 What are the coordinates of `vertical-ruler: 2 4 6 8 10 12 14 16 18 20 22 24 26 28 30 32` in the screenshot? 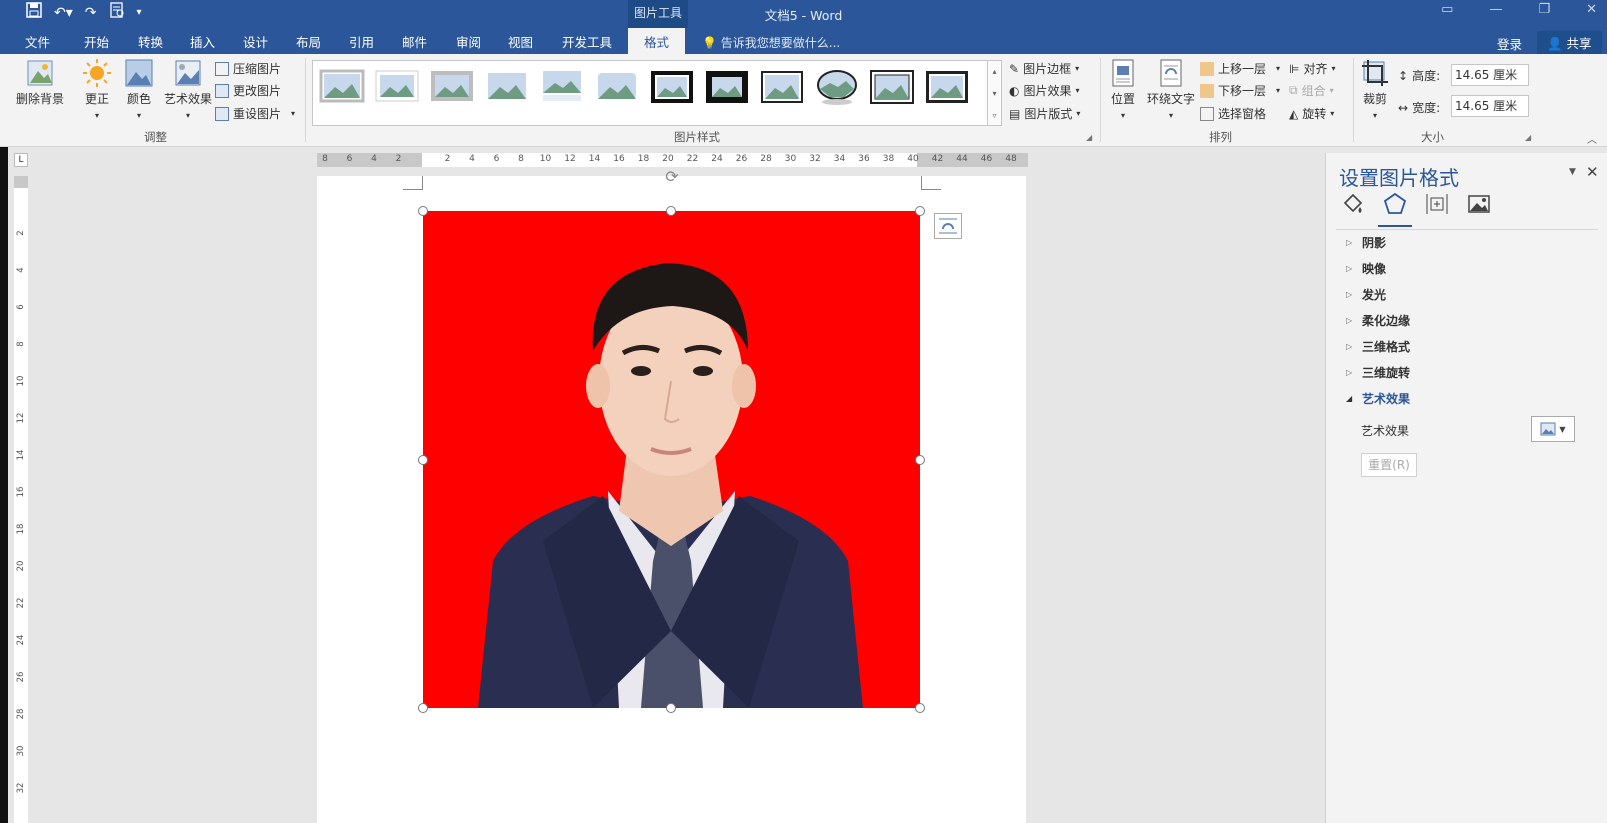 It's located at (21, 499).